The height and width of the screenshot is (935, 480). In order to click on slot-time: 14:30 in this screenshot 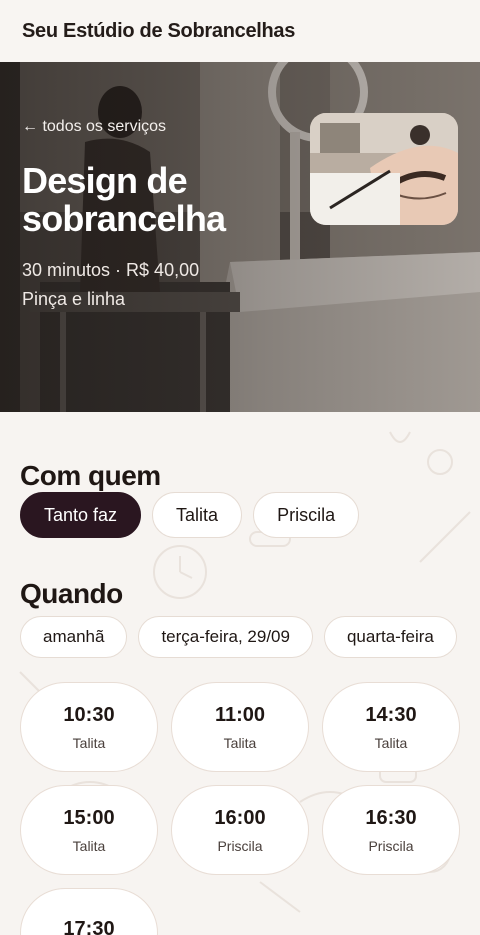, I will do `click(391, 714)`.